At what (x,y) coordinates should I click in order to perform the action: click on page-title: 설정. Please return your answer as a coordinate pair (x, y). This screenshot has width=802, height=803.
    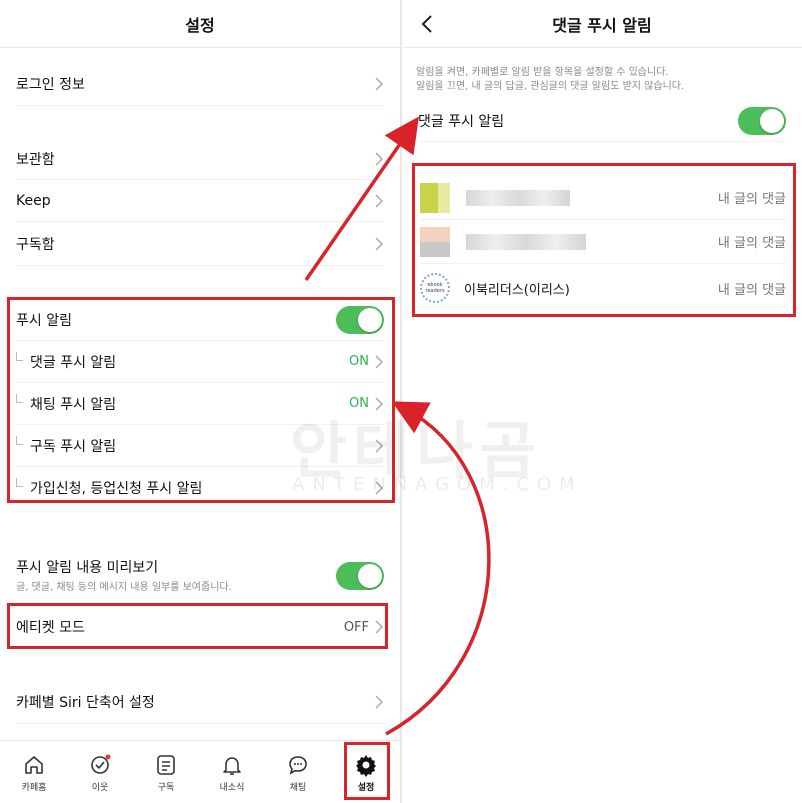
    Looking at the image, I should click on (200, 25).